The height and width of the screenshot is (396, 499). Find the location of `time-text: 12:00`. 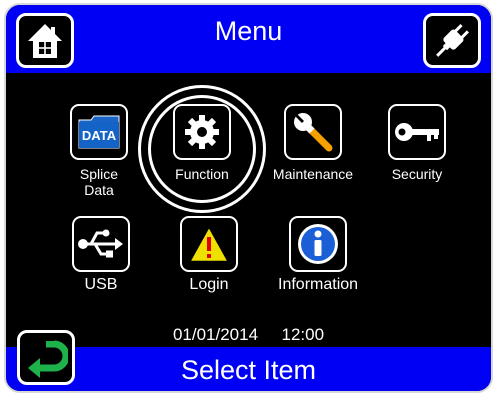

time-text: 12:00 is located at coordinates (303, 334).